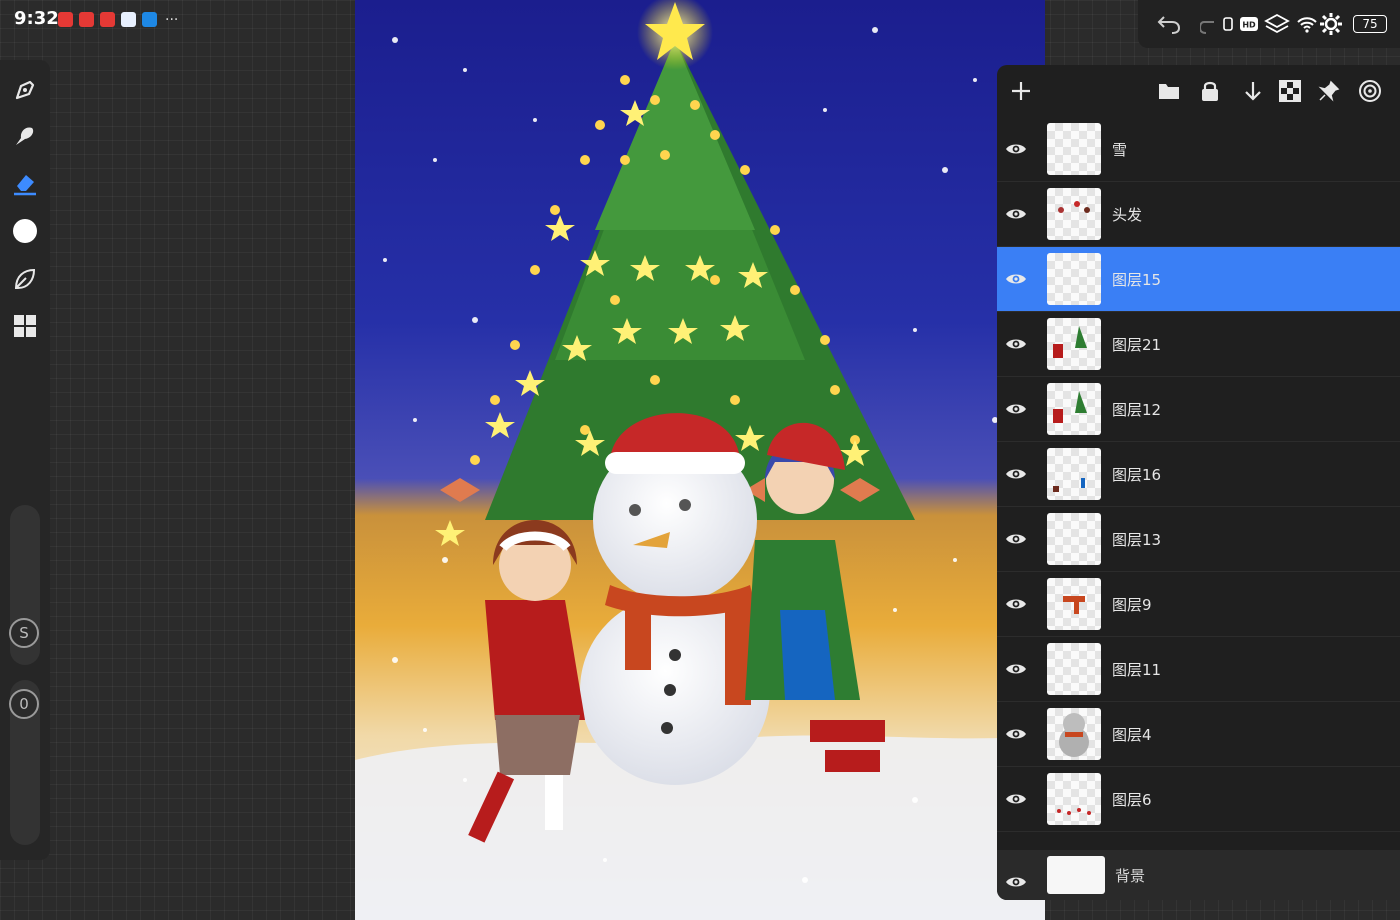 Image resolution: width=1400 pixels, height=920 pixels. I want to click on vibrate-icon, so click(1228, 24).